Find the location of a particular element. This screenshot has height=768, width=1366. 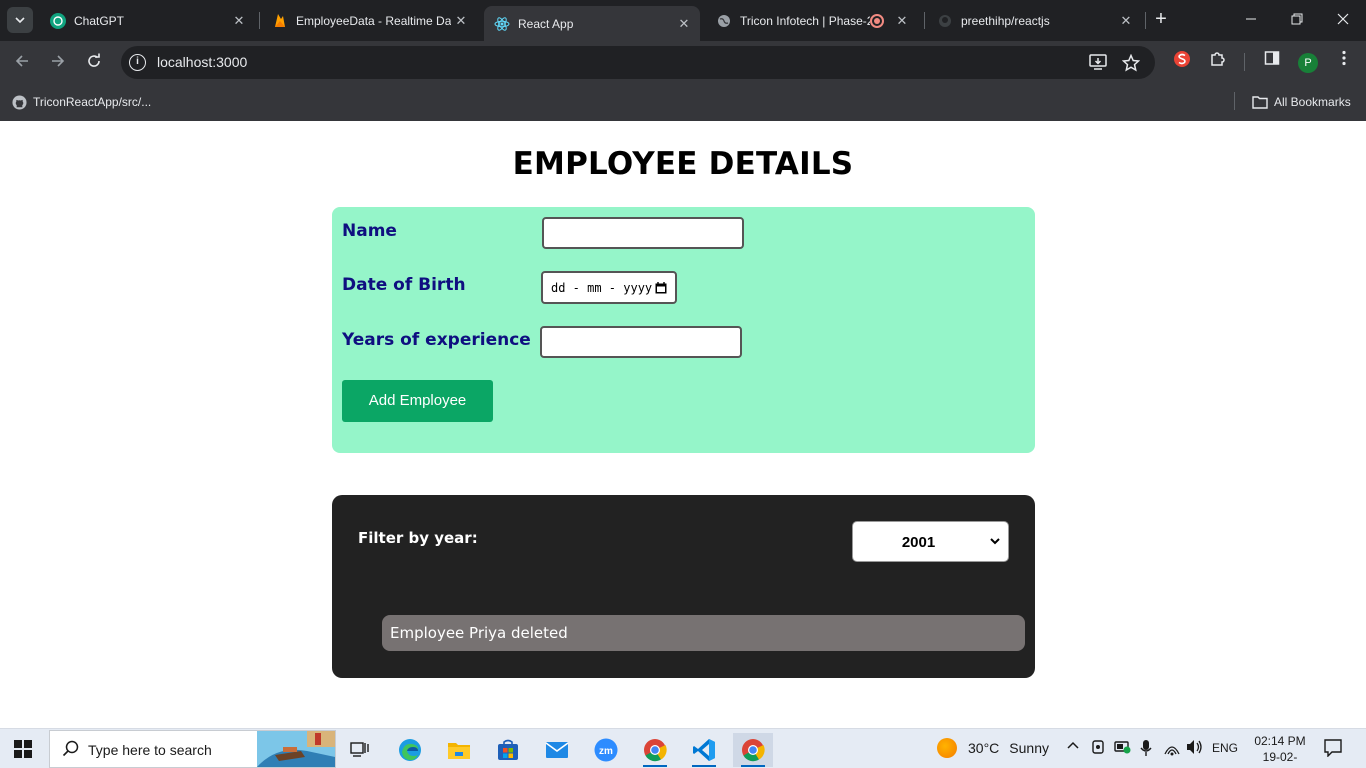

forward-button is located at coordinates (58, 63).